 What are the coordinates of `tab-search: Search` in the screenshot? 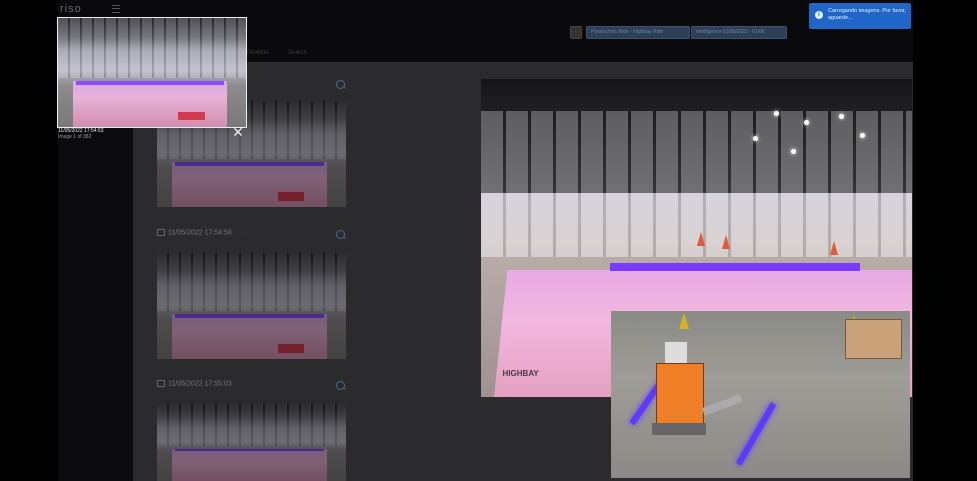 It's located at (297, 53).